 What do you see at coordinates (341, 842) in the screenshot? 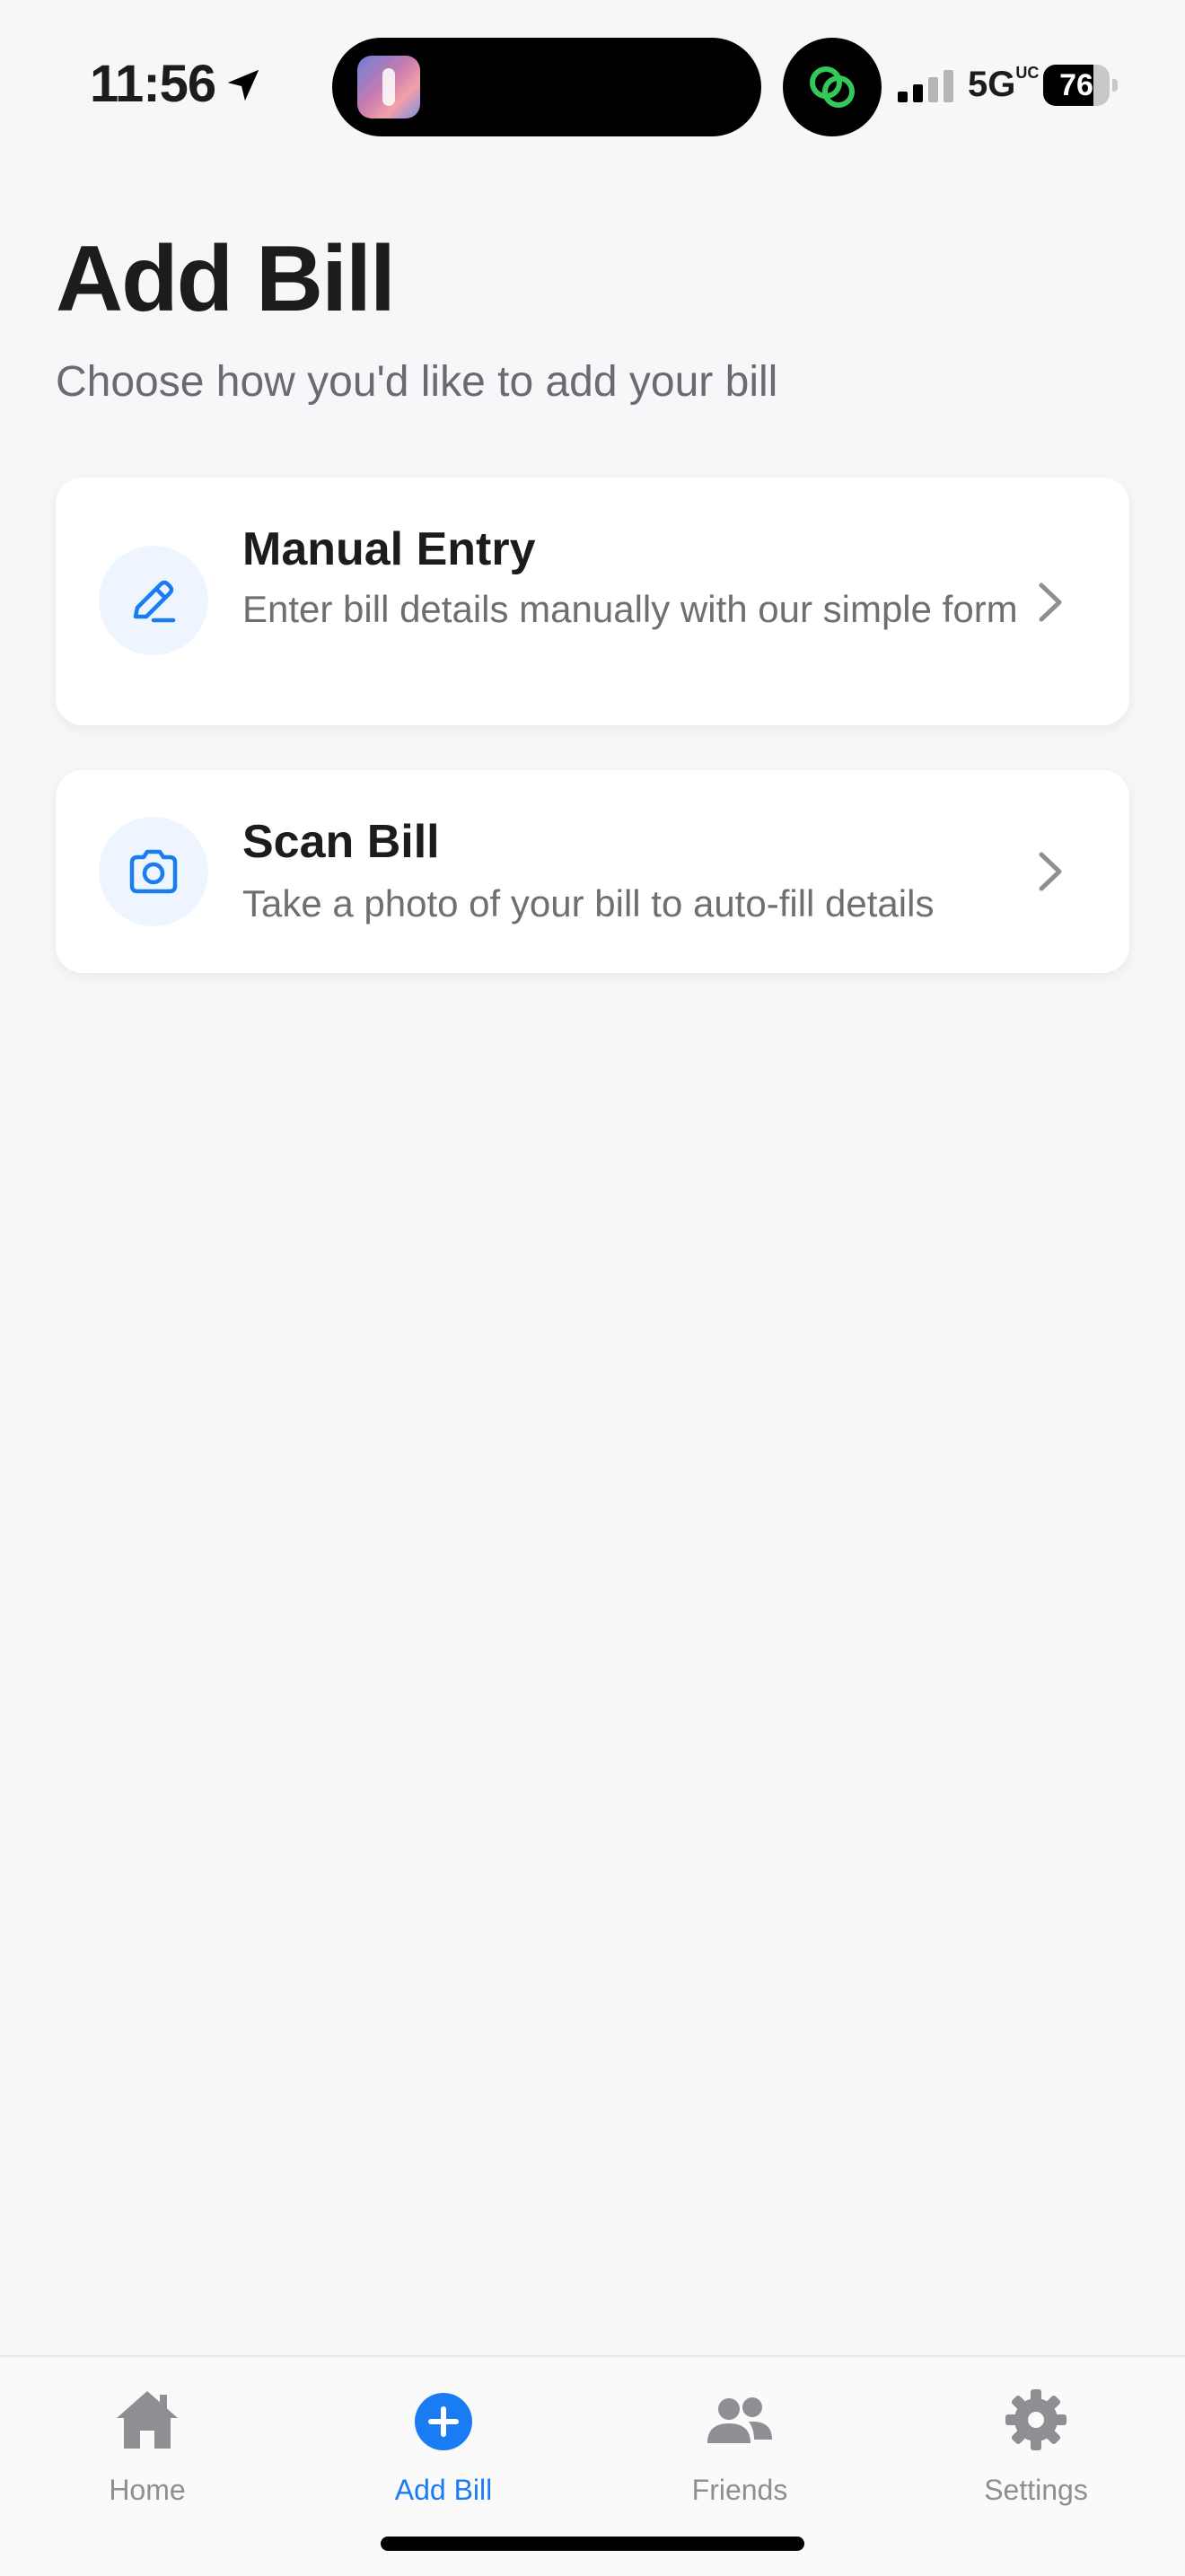
I see `option-title: Scan Bill` at bounding box center [341, 842].